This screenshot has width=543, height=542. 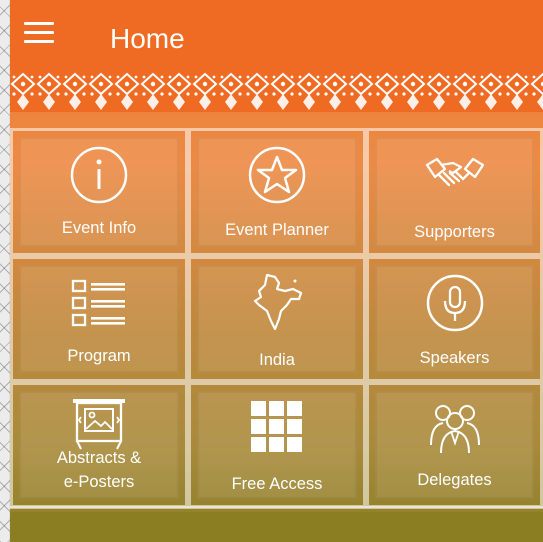 I want to click on footer-bar, so click(x=276, y=527).